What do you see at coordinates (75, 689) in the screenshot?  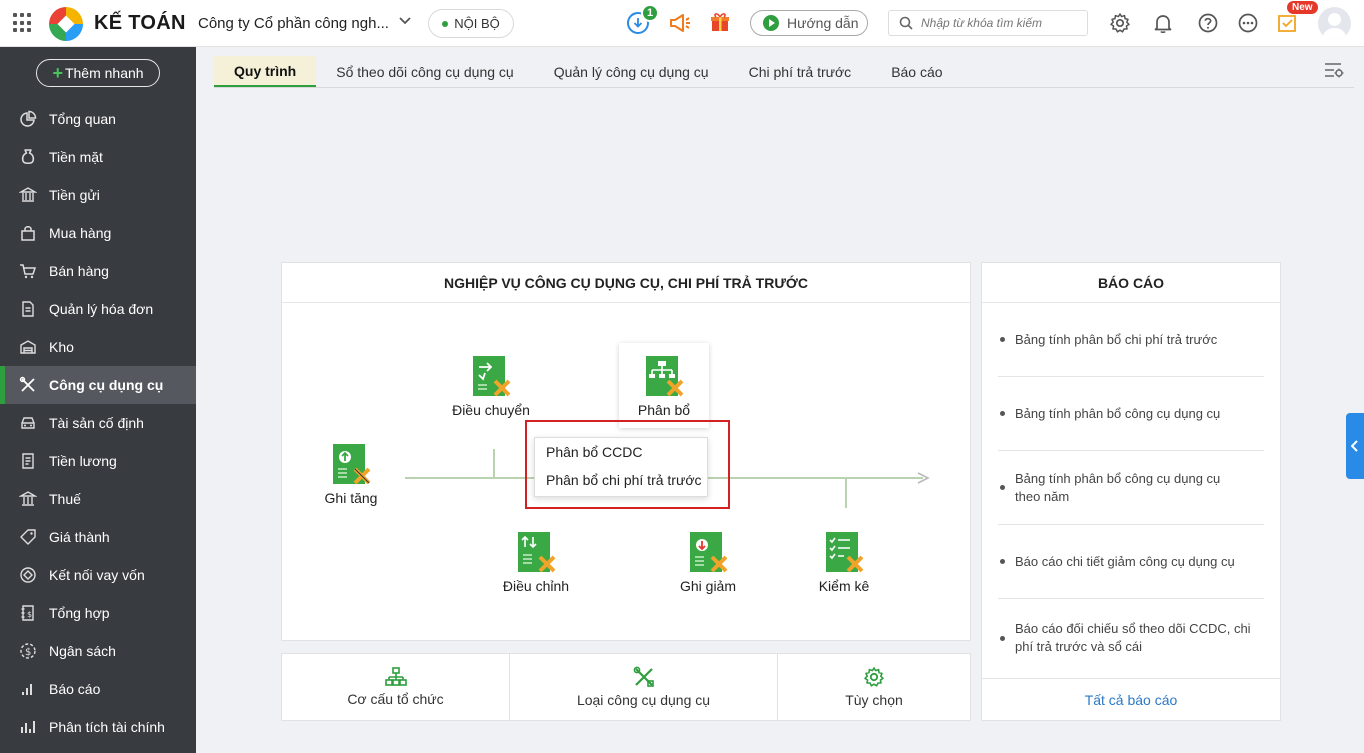 I see `sidebar-item-label: Báo cáo` at bounding box center [75, 689].